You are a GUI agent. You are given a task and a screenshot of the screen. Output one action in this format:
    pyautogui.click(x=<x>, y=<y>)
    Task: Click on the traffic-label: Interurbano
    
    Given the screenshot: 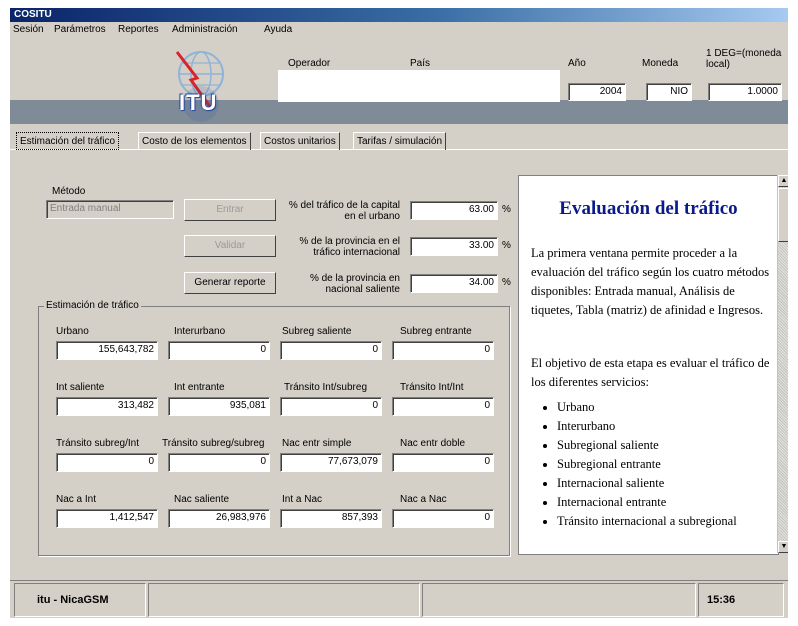 What is the action you would take?
    pyautogui.click(x=200, y=331)
    